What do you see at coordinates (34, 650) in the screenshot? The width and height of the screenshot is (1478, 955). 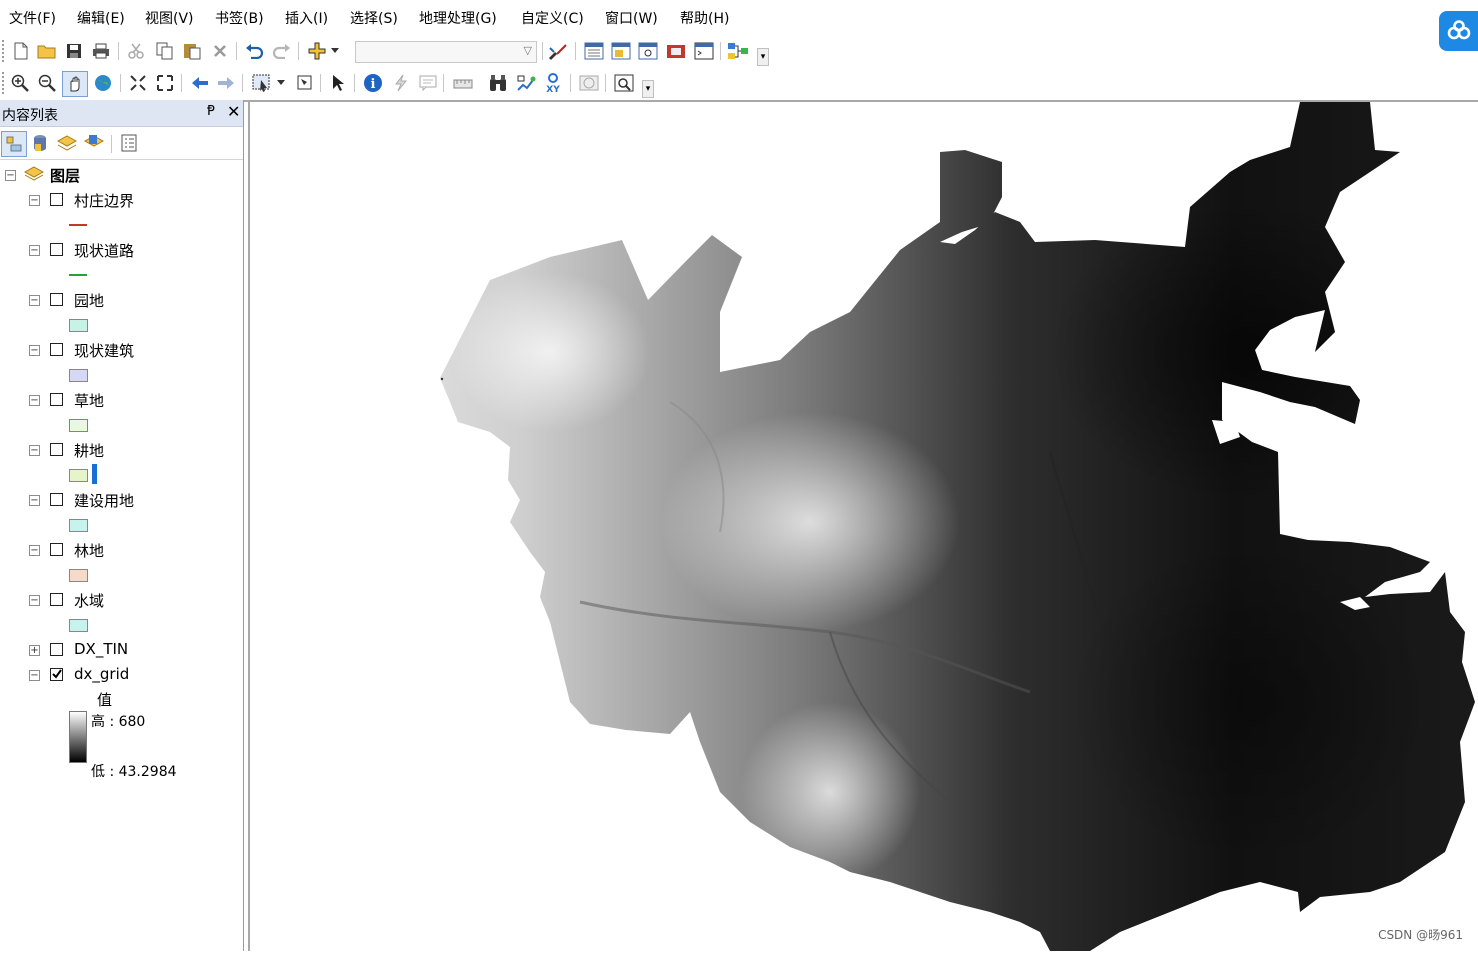 I see `layer-expand-toggle: +` at bounding box center [34, 650].